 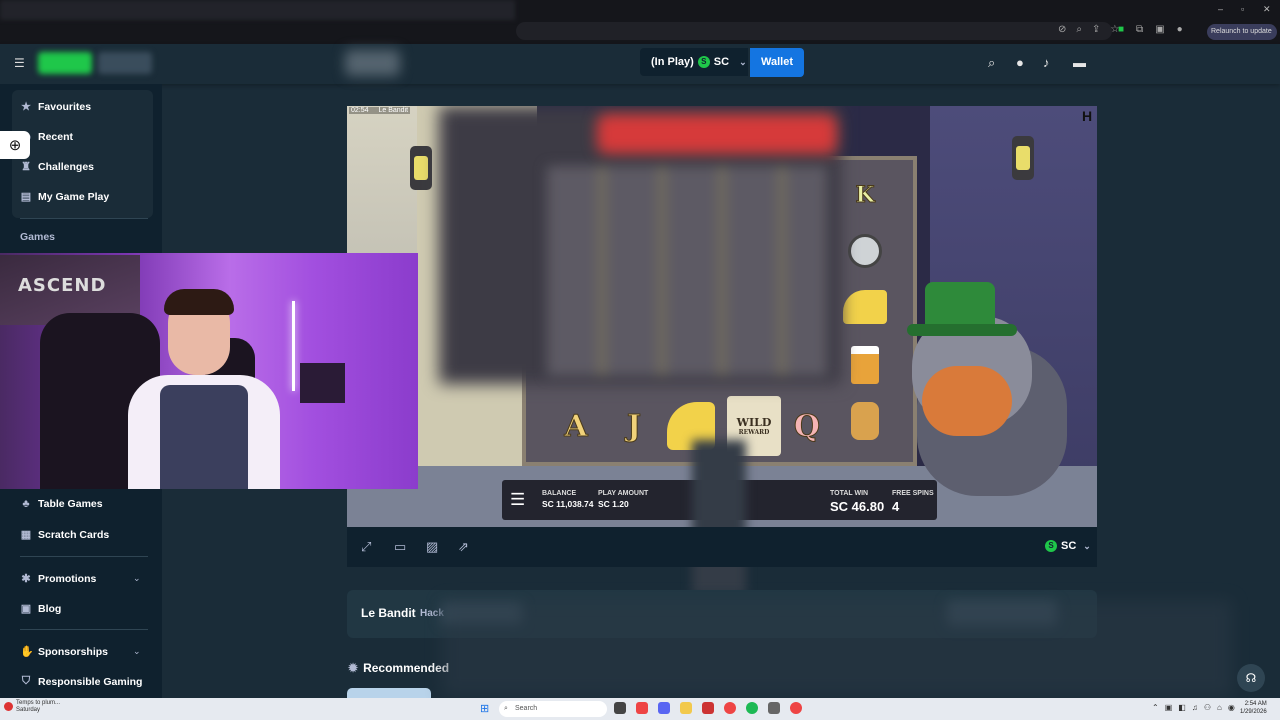 What do you see at coordinates (518, 499) in the screenshot?
I see `game-menu-icon: ☰` at bounding box center [518, 499].